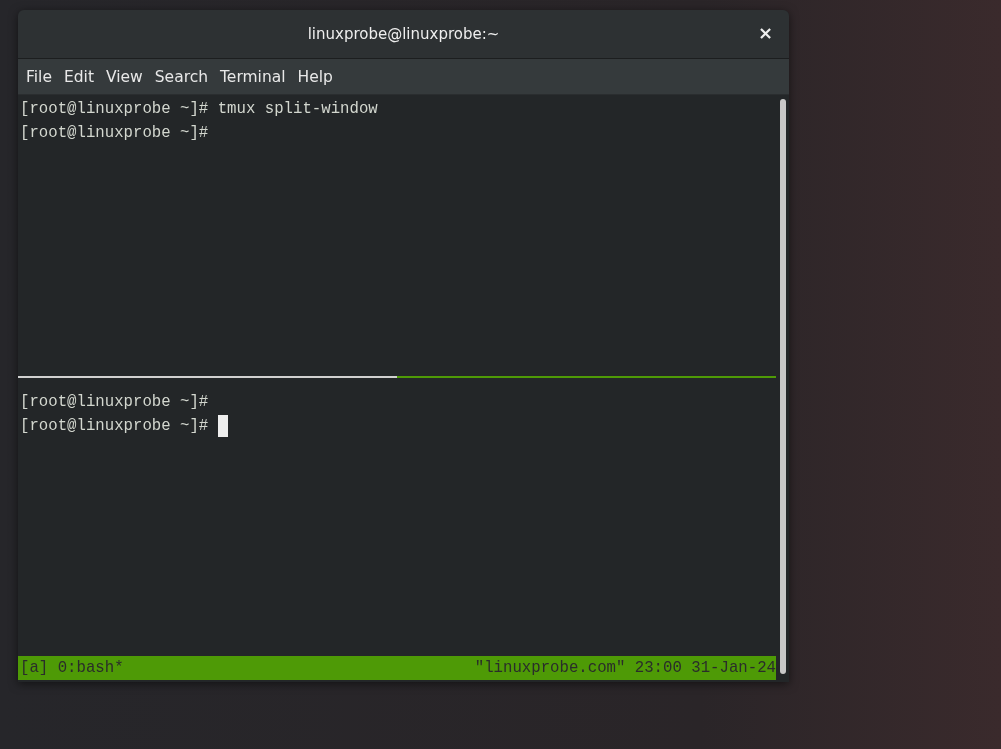 This screenshot has width=1001, height=749. What do you see at coordinates (124, 76) in the screenshot?
I see `menu-item: View` at bounding box center [124, 76].